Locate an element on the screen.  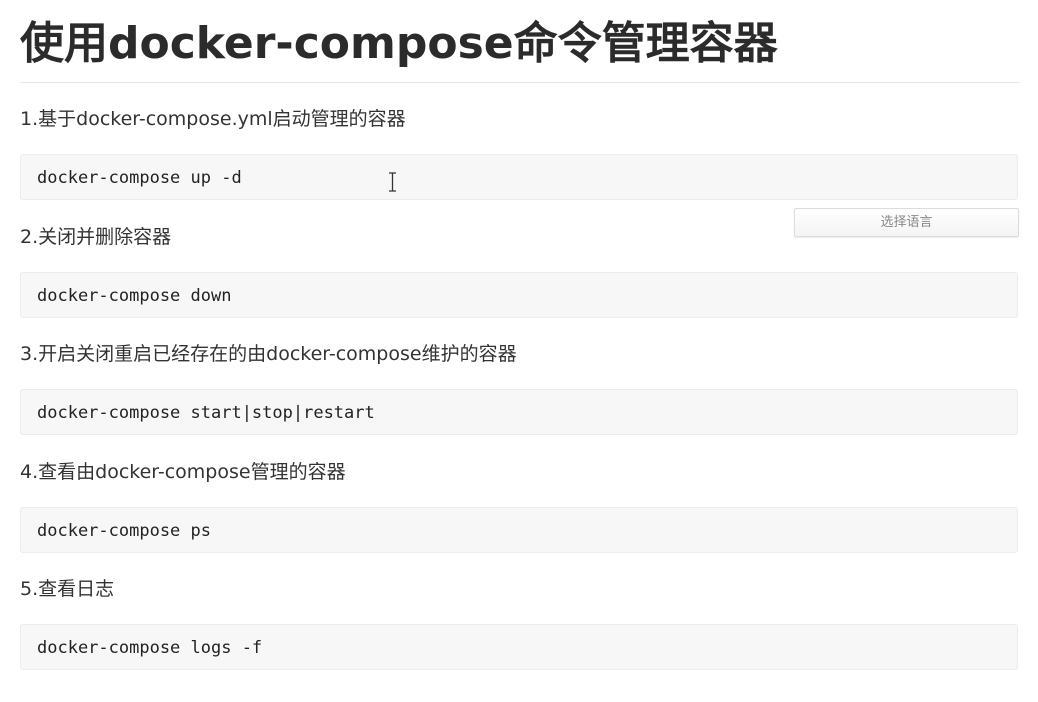
code-5-text: docker-compose logs -f is located at coordinates (149, 648).